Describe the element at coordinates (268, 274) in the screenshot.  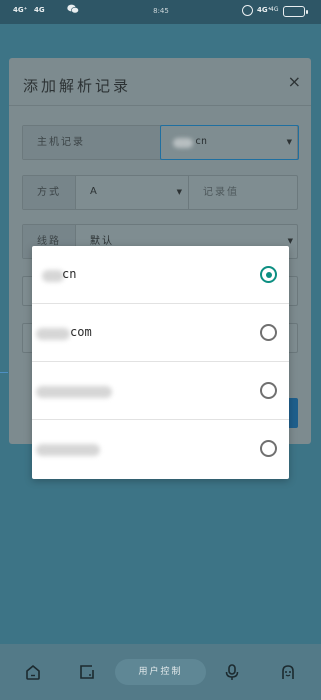
I see `radio-checked-icon` at that location.